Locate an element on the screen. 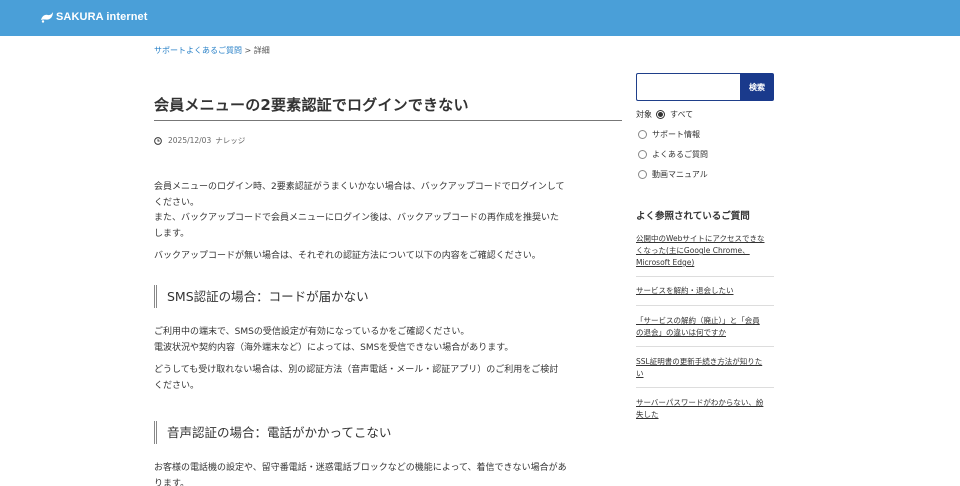 The width and height of the screenshot is (960, 486). link-line: い is located at coordinates (640, 373).